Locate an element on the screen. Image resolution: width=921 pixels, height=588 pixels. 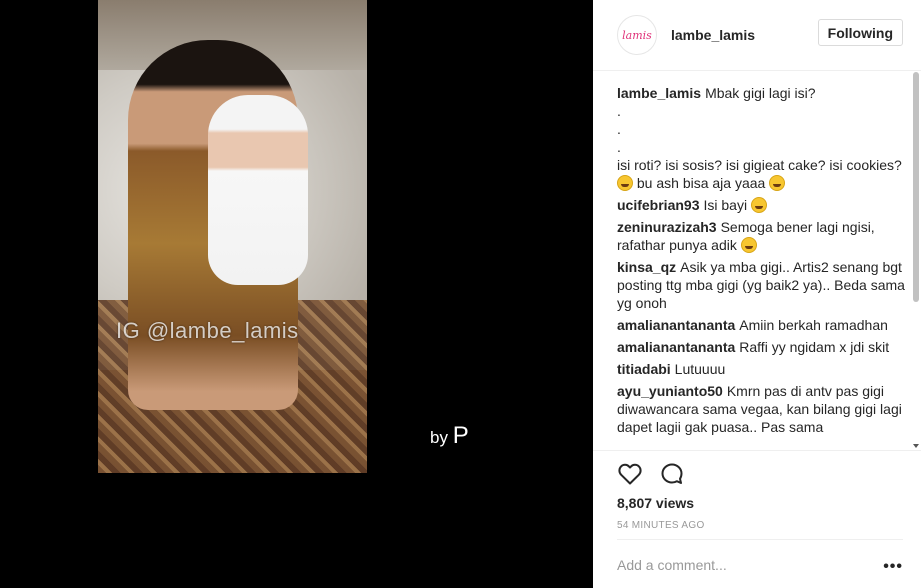
post-actions: 8,807 views 54 MINUTES AGO ••• is located at coordinates (757, 519).